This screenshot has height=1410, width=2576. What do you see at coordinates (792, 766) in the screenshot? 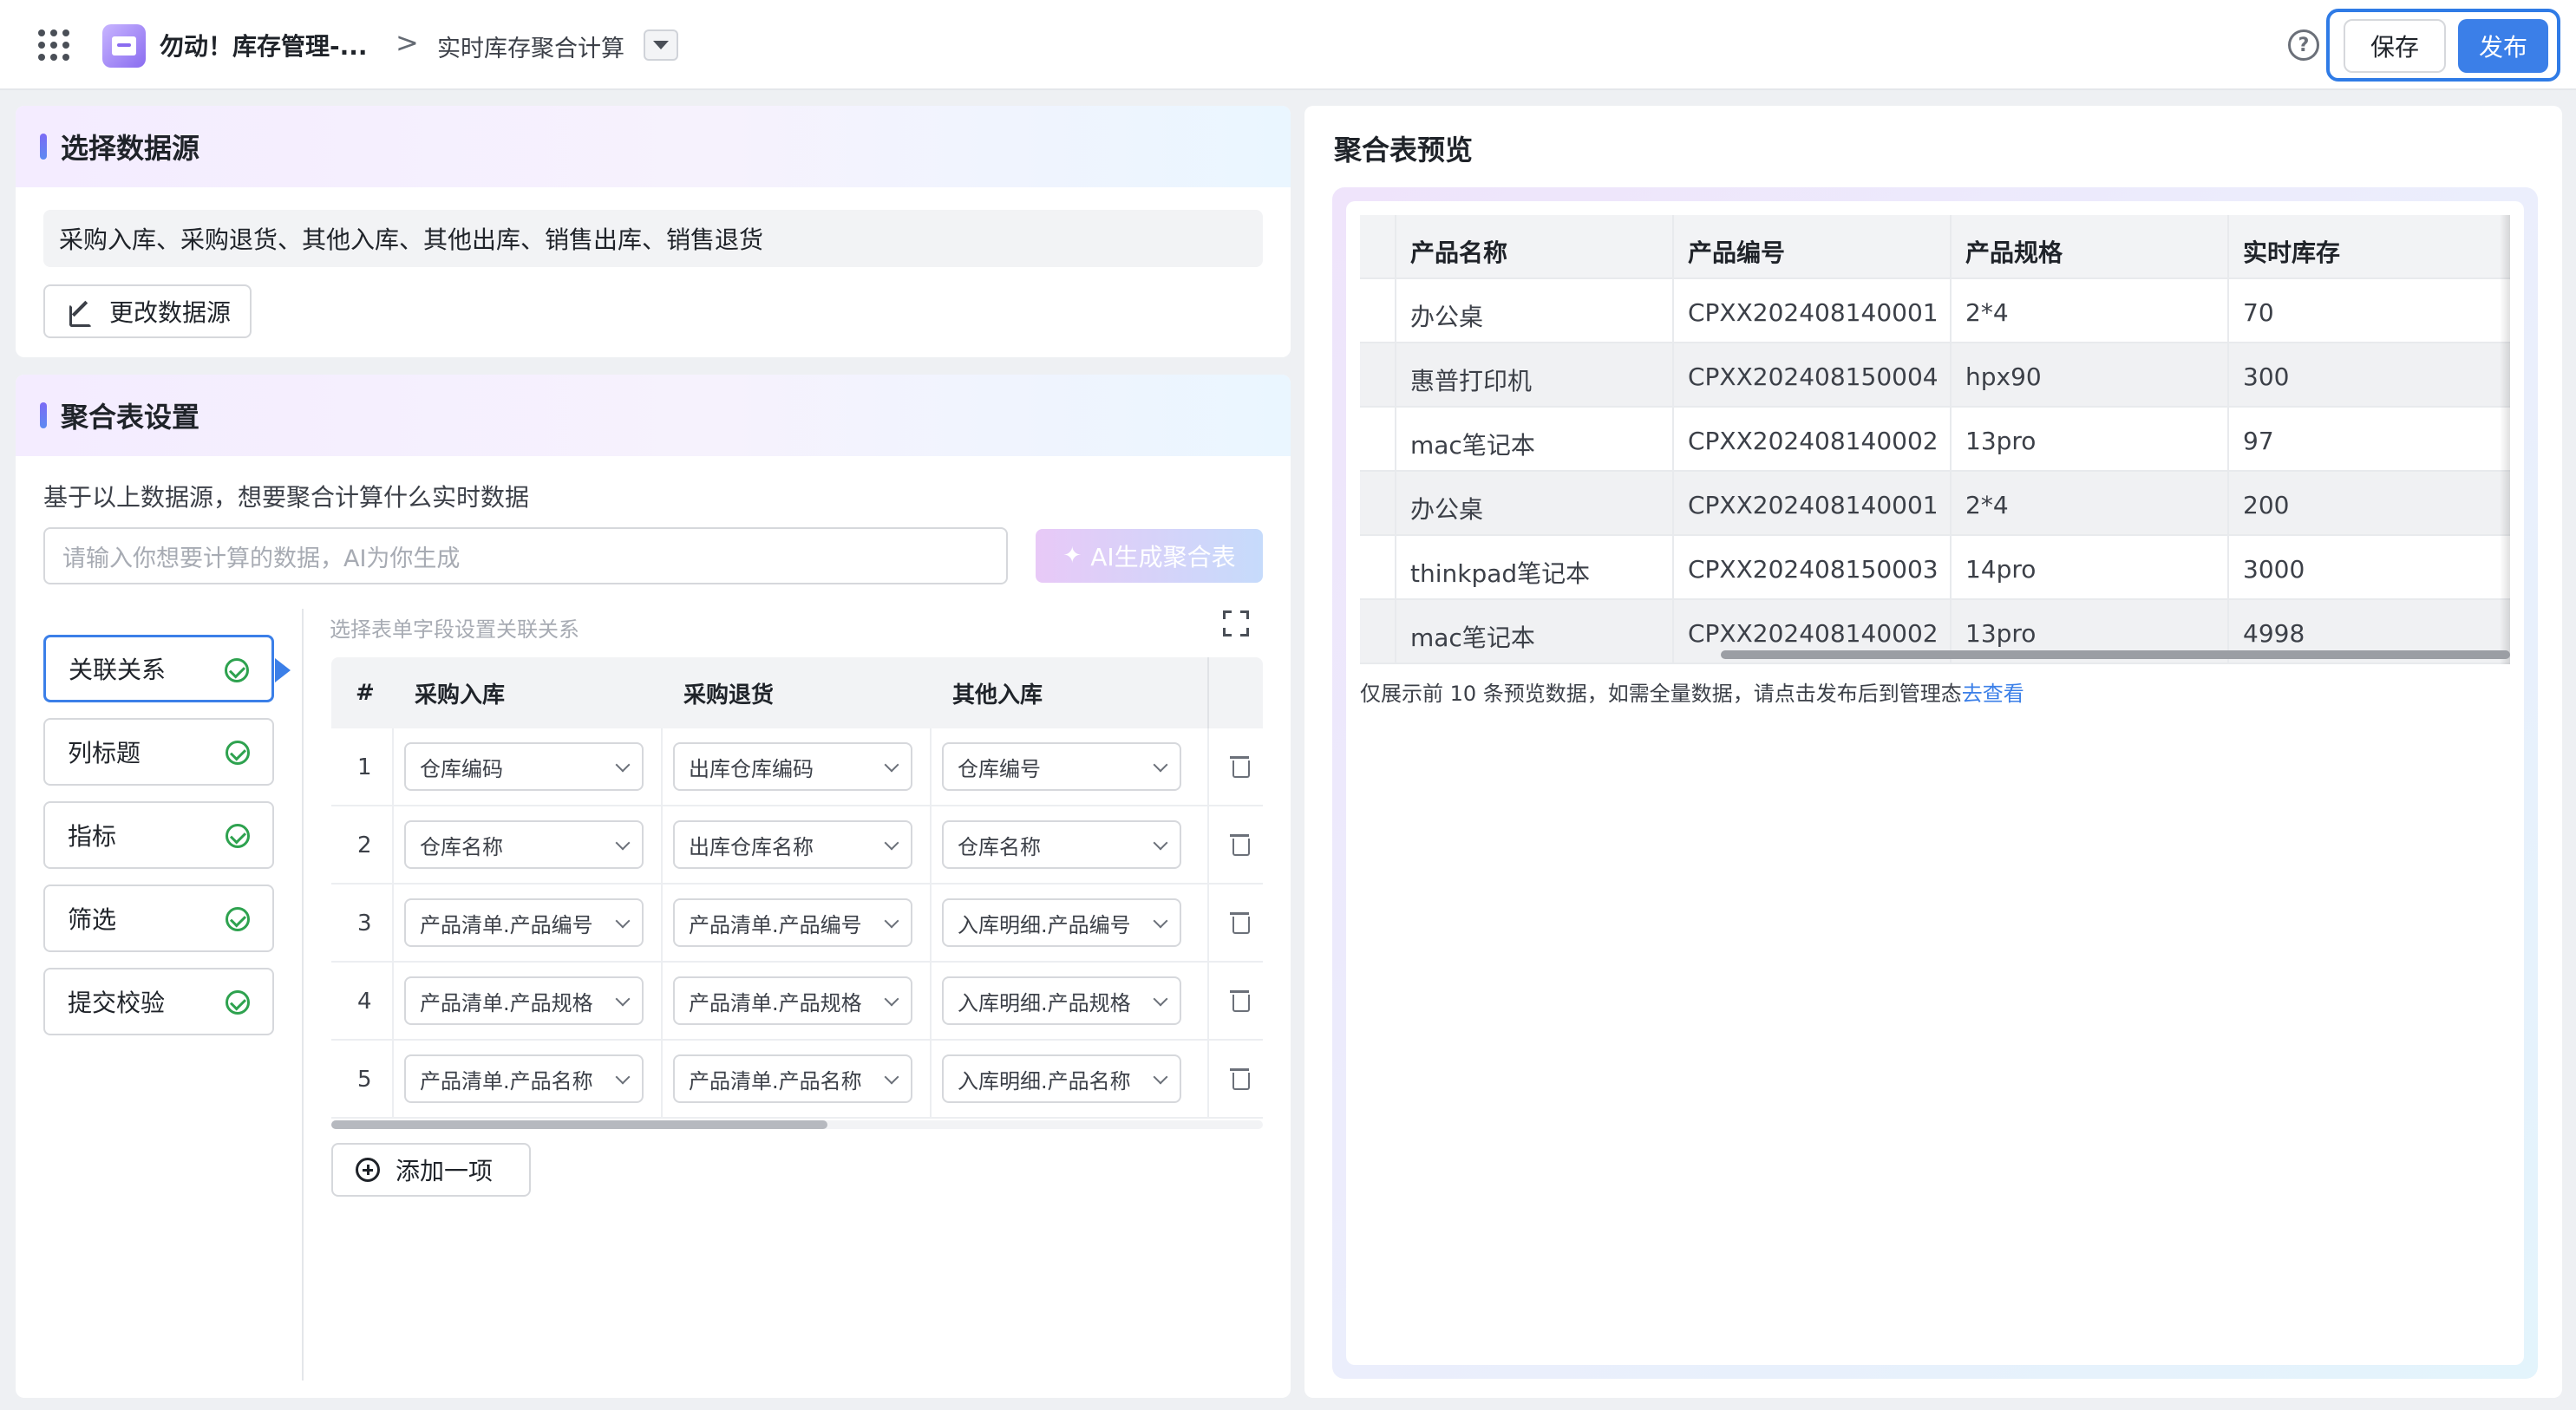
I see `field-select: 出库仓库编码` at bounding box center [792, 766].